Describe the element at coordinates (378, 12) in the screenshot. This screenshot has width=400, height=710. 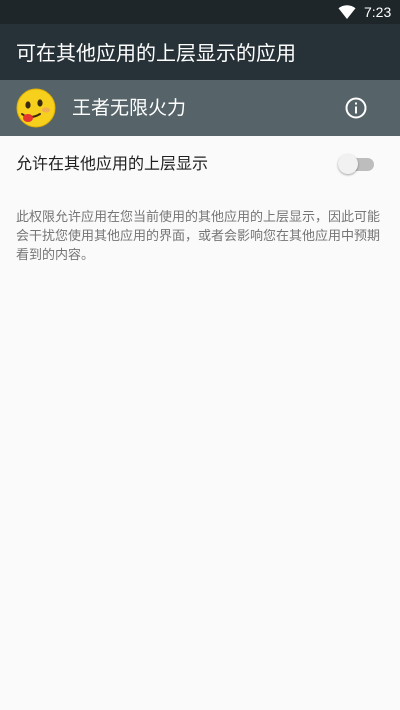
I see `status-time: 7:23` at that location.